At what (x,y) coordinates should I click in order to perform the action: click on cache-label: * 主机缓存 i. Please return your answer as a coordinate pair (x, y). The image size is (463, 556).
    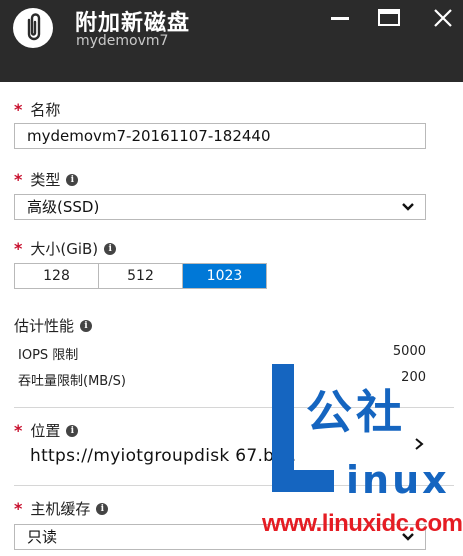
    Looking at the image, I should click on (61, 508).